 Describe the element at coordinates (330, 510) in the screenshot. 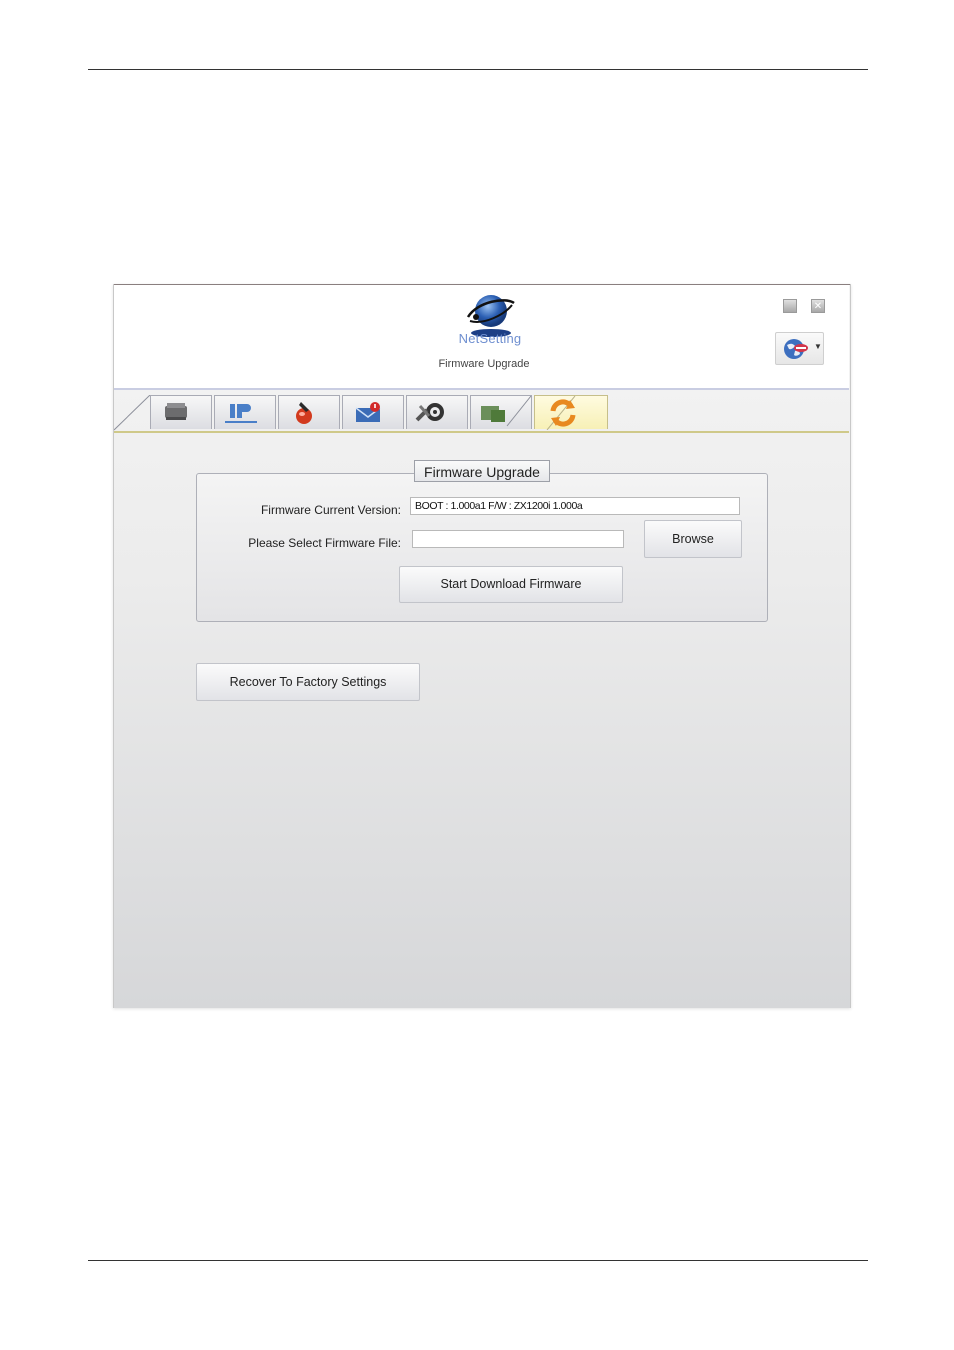

I see `current-version-label: Firmware Current Version:` at that location.